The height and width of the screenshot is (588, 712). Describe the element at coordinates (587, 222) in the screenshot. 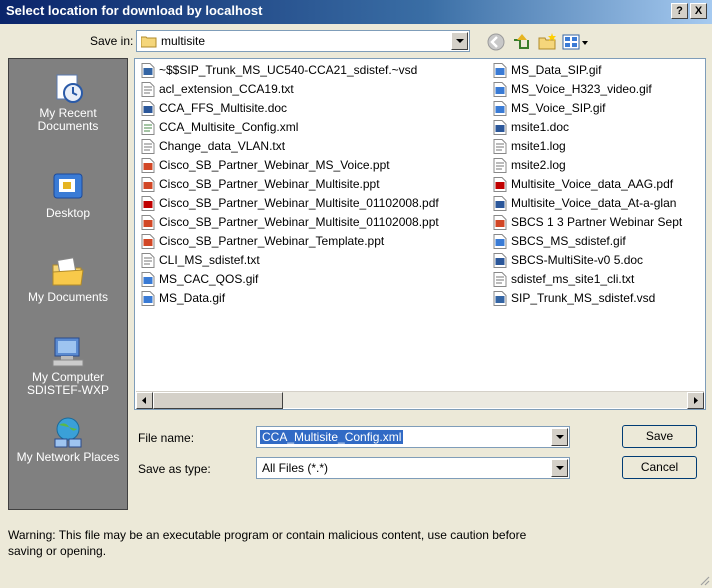

I see `file-item: SBCS 1 3 Partner Webinar Sept` at that location.